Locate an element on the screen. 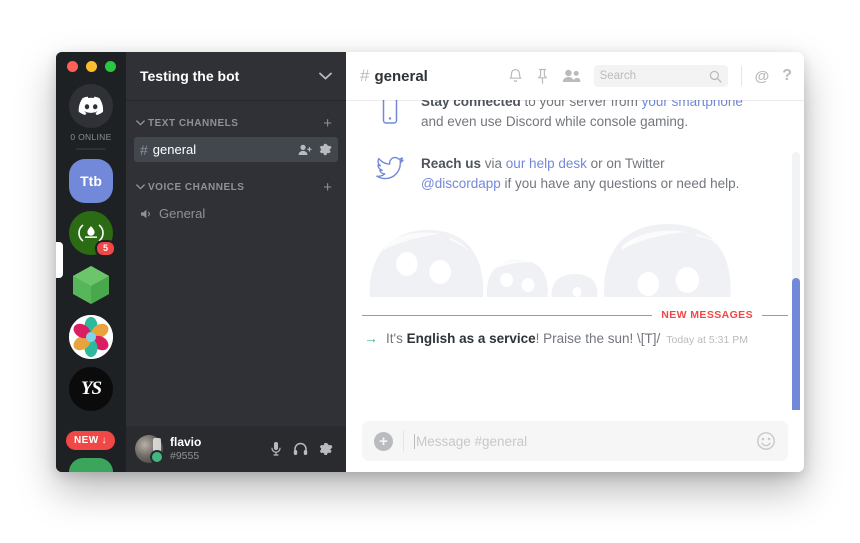 Image resolution: width=860 pixels, height=543 pixels. pinwheel-icon is located at coordinates (91, 337).